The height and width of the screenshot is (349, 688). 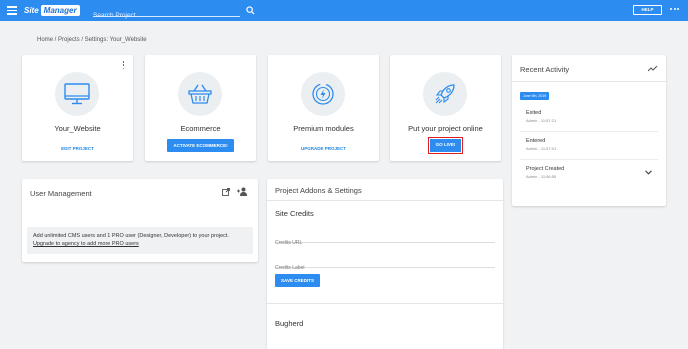 I want to click on edit-project-link: EDIT PROJECT, so click(x=77, y=148).